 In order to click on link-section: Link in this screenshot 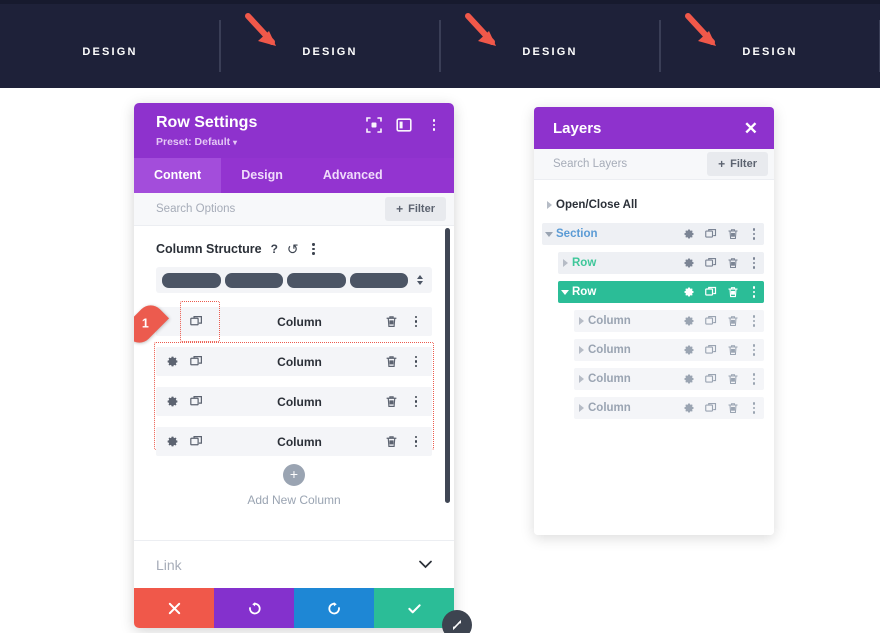, I will do `click(294, 564)`.